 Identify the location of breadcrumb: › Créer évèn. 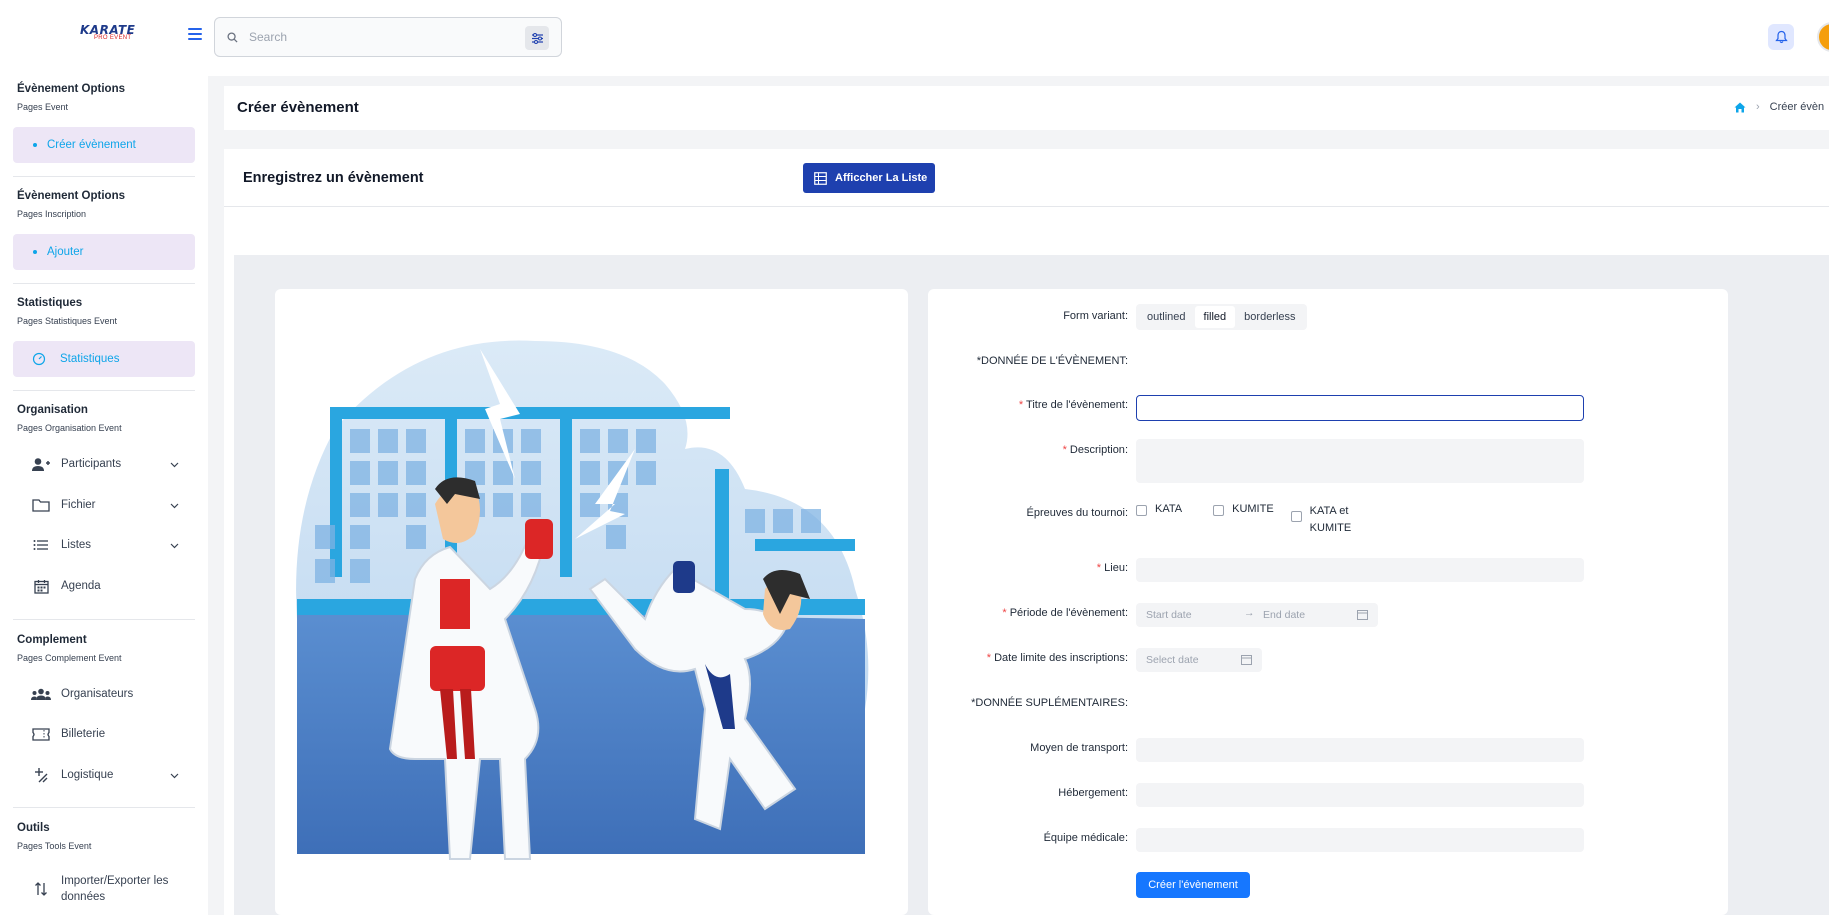
(1779, 107).